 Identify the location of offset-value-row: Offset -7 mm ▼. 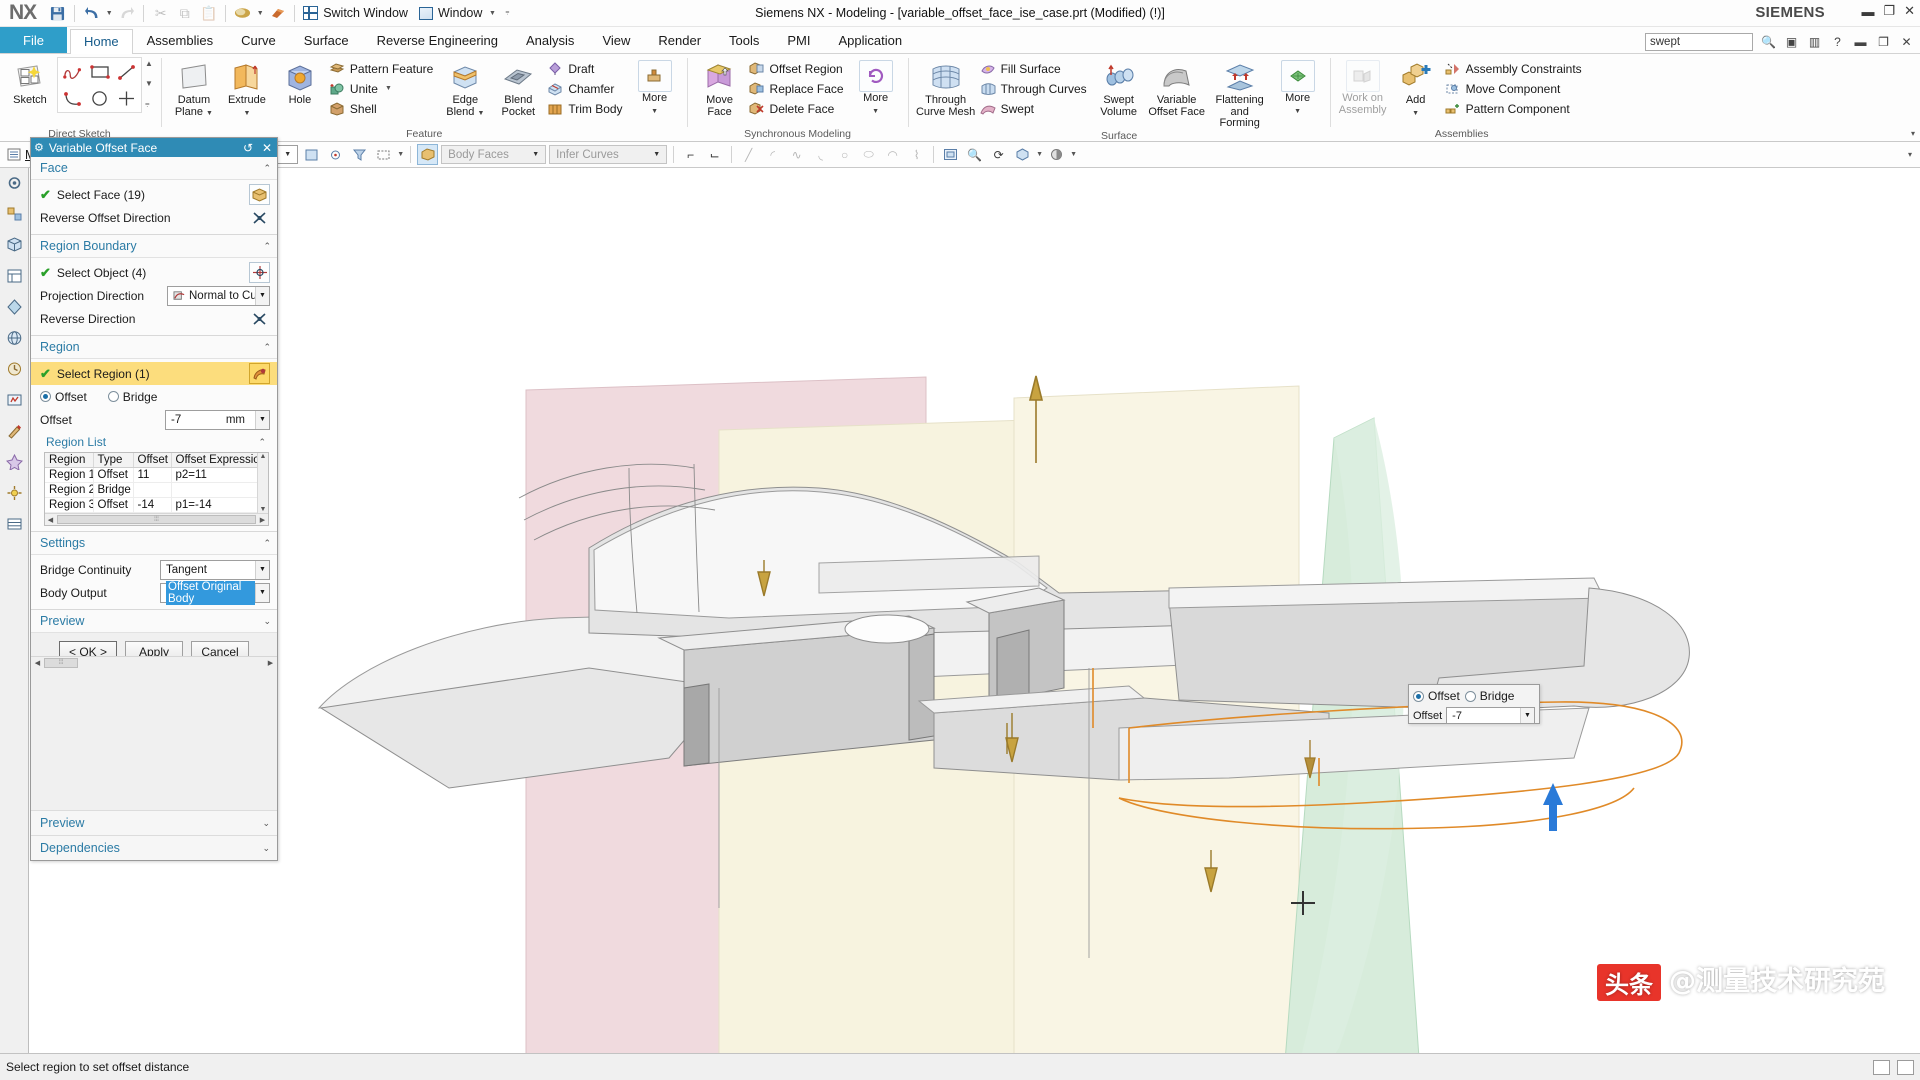
(154, 419).